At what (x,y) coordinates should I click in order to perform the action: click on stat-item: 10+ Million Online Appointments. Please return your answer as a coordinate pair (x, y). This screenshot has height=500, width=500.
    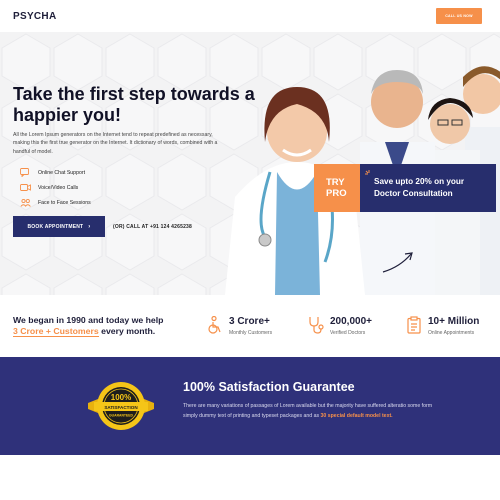
    Looking at the image, I should click on (442, 326).